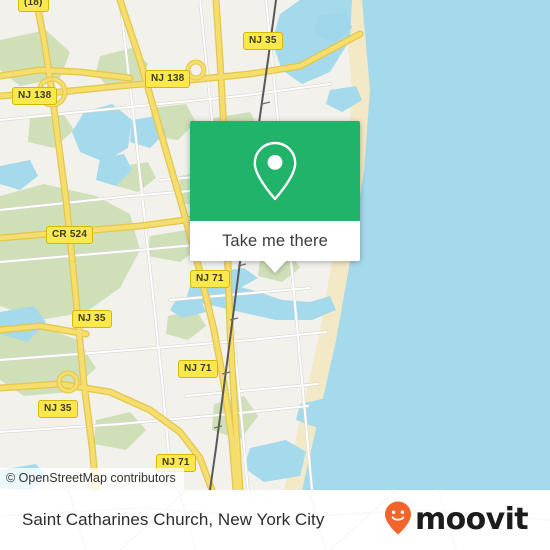  Describe the element at coordinates (33, 6) in the screenshot. I see `highway-shield: (18)` at that location.